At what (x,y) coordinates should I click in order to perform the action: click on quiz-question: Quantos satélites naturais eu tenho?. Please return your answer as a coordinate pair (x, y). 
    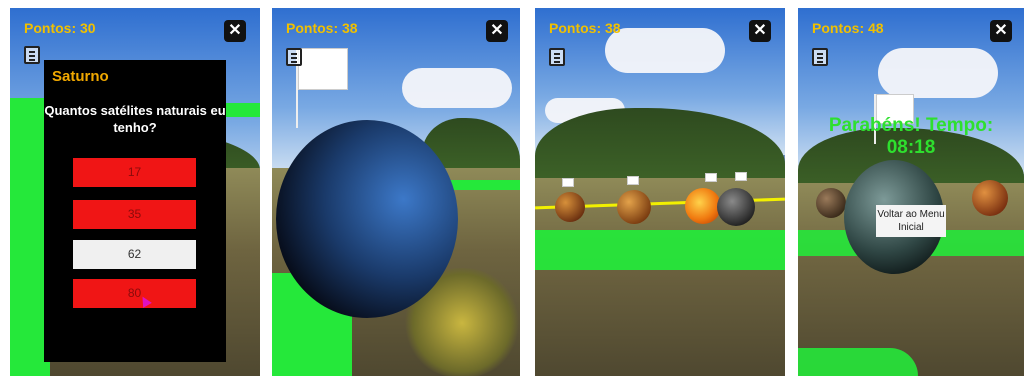
    Looking at the image, I should click on (135, 119).